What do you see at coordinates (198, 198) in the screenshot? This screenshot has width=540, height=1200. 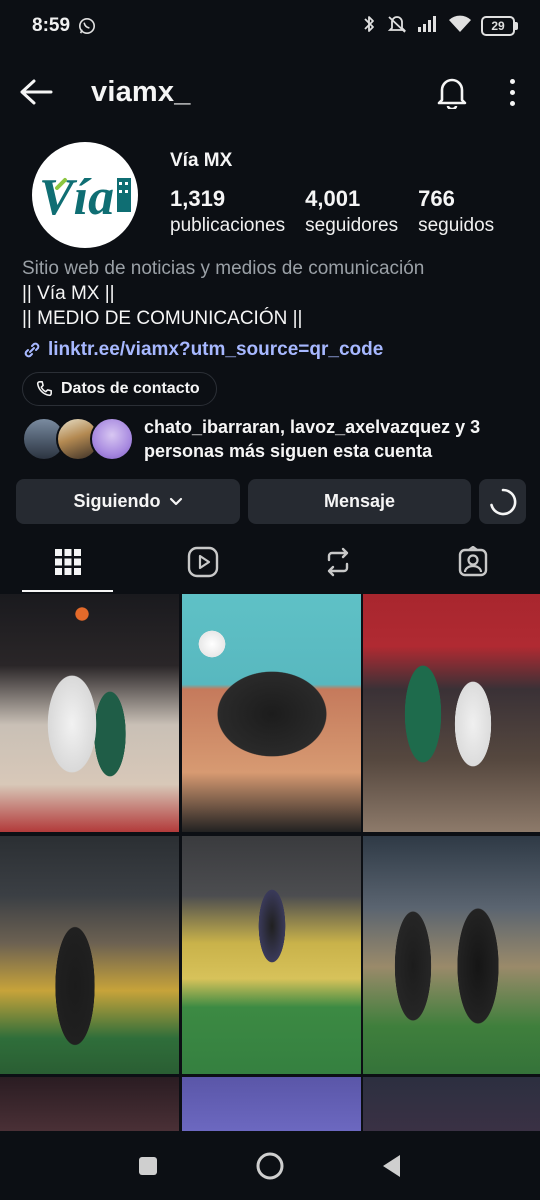 I see `stat-value: 1,319` at bounding box center [198, 198].